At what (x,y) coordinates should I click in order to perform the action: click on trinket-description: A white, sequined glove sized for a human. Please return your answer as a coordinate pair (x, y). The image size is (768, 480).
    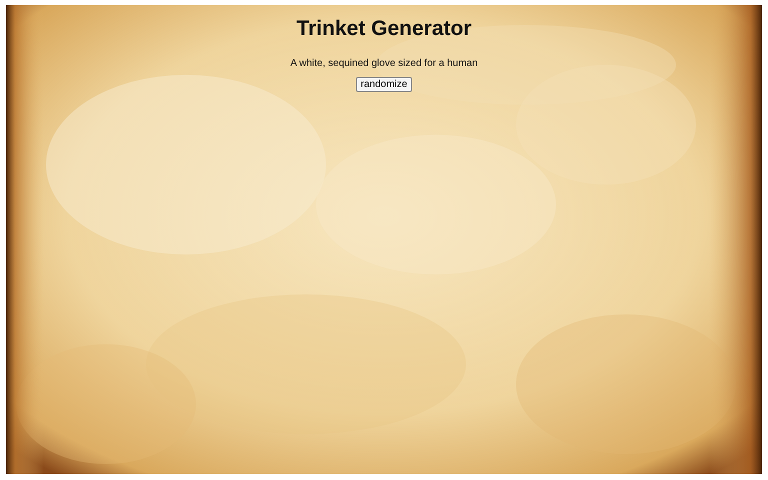
    Looking at the image, I should click on (384, 63).